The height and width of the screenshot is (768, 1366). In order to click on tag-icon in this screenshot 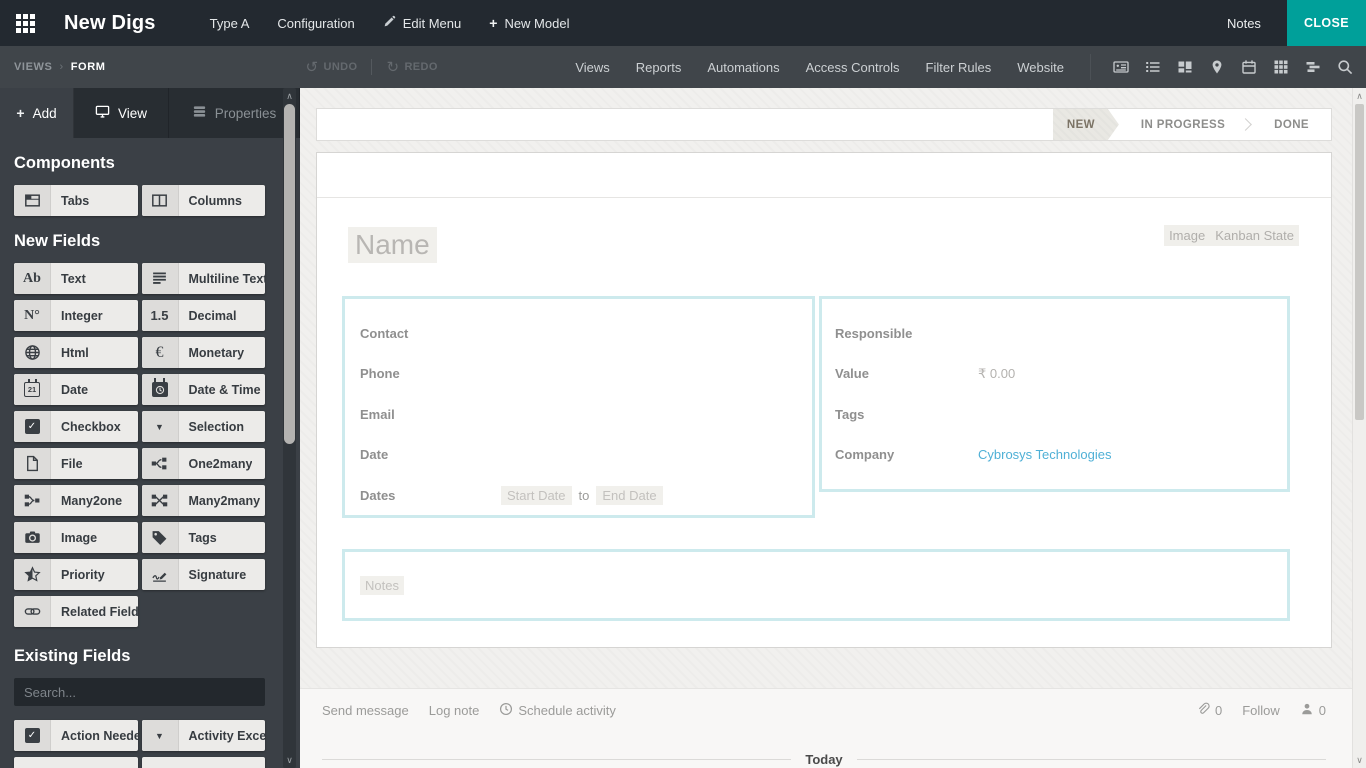, I will do `click(160, 537)`.